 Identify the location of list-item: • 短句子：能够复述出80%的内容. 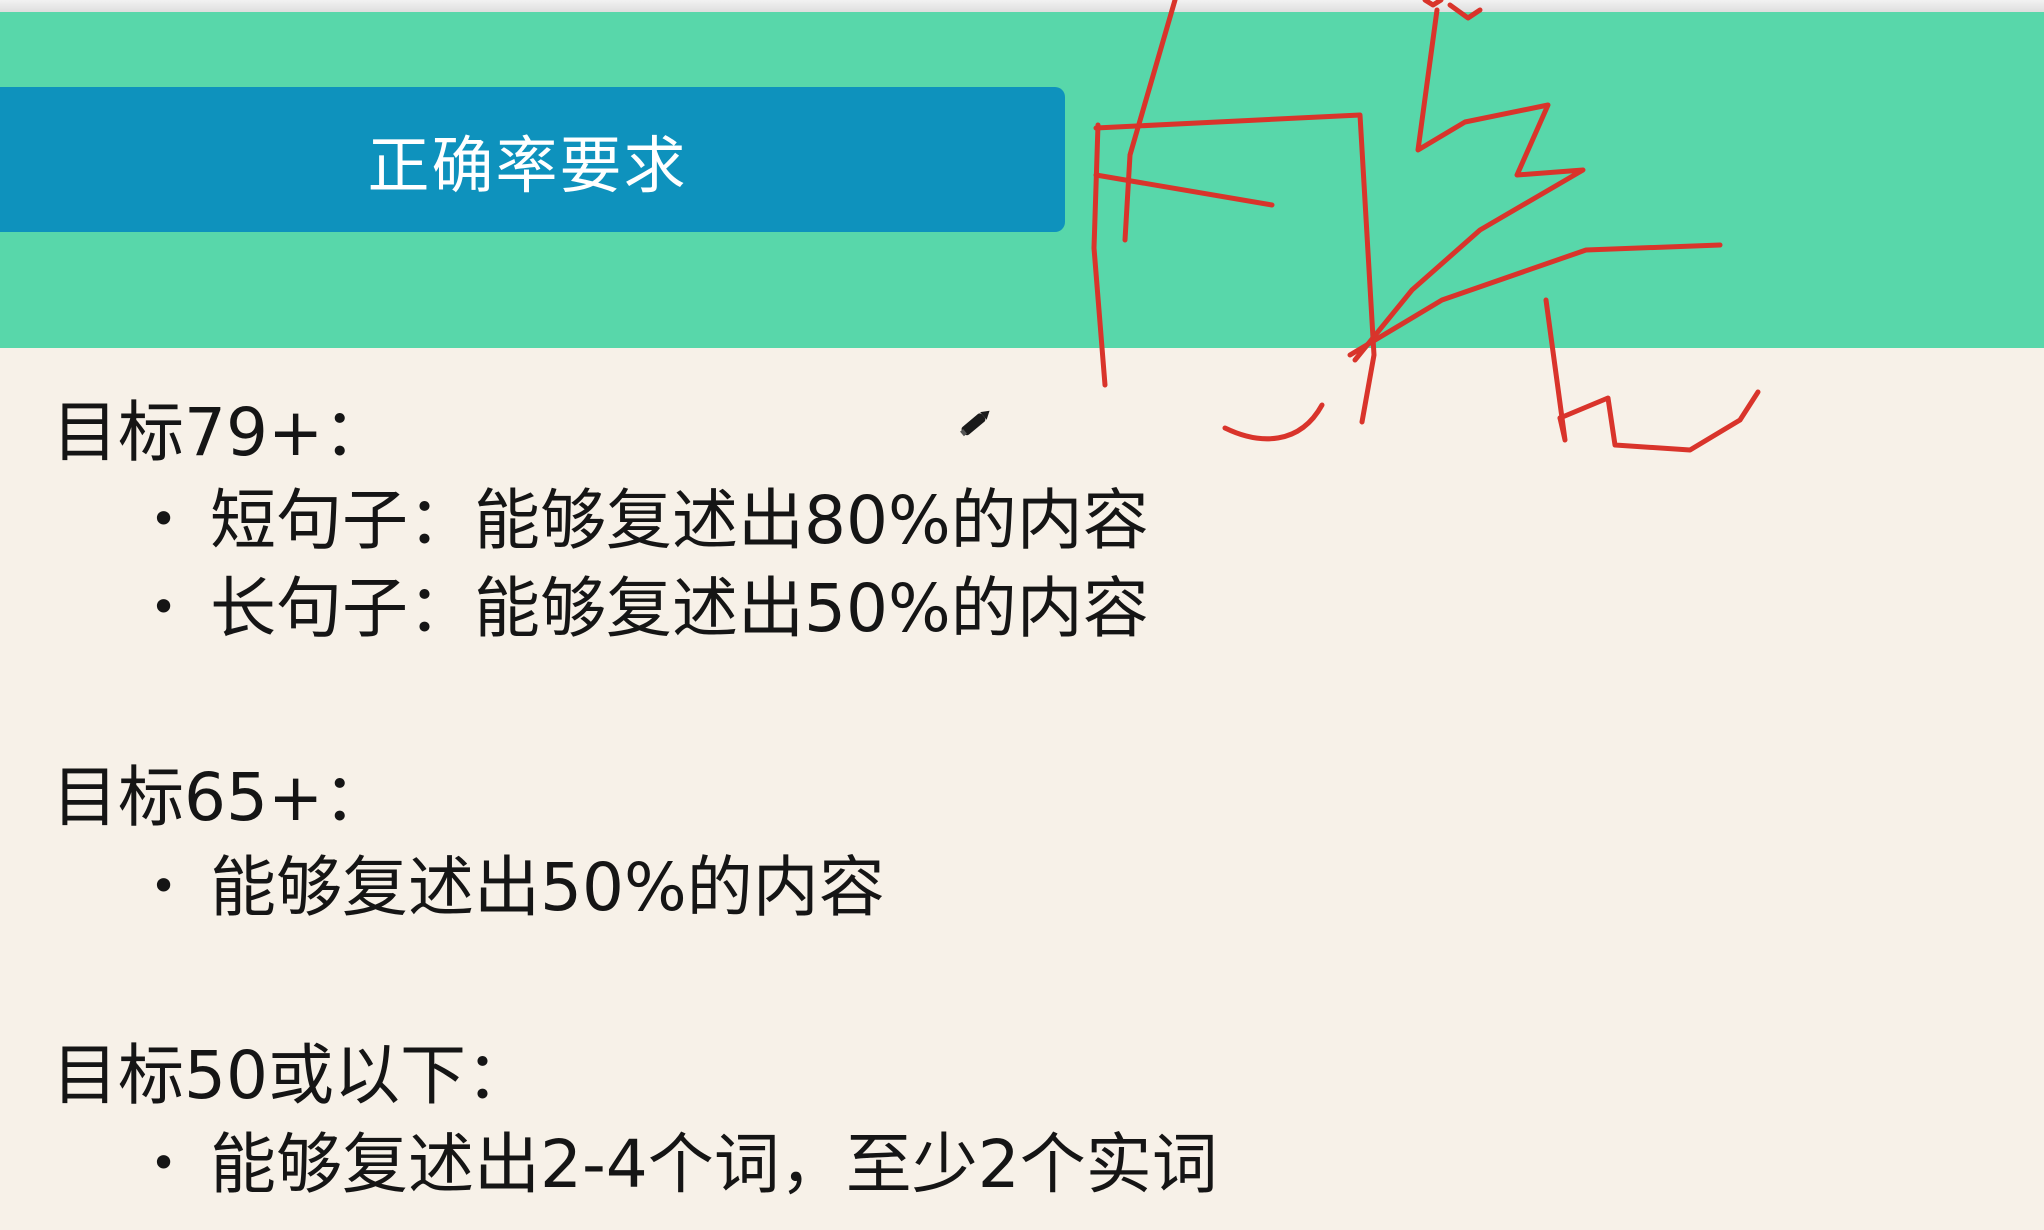
(649, 521).